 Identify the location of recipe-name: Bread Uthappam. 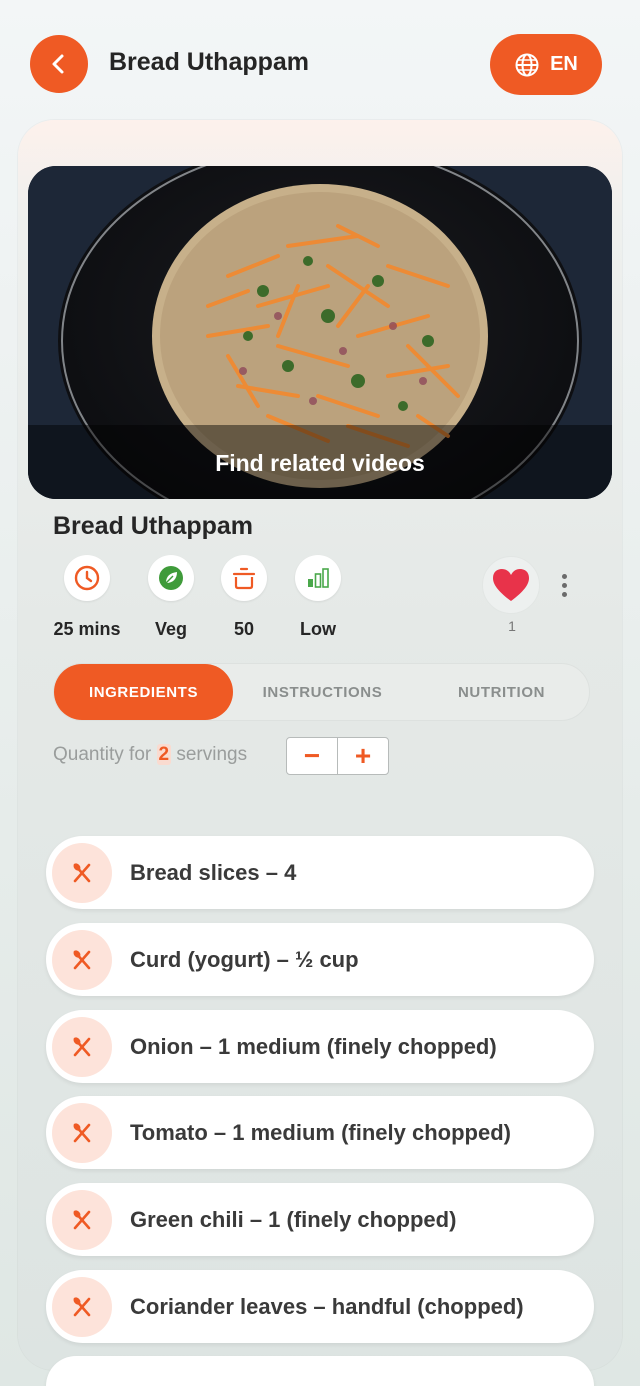
(153, 526).